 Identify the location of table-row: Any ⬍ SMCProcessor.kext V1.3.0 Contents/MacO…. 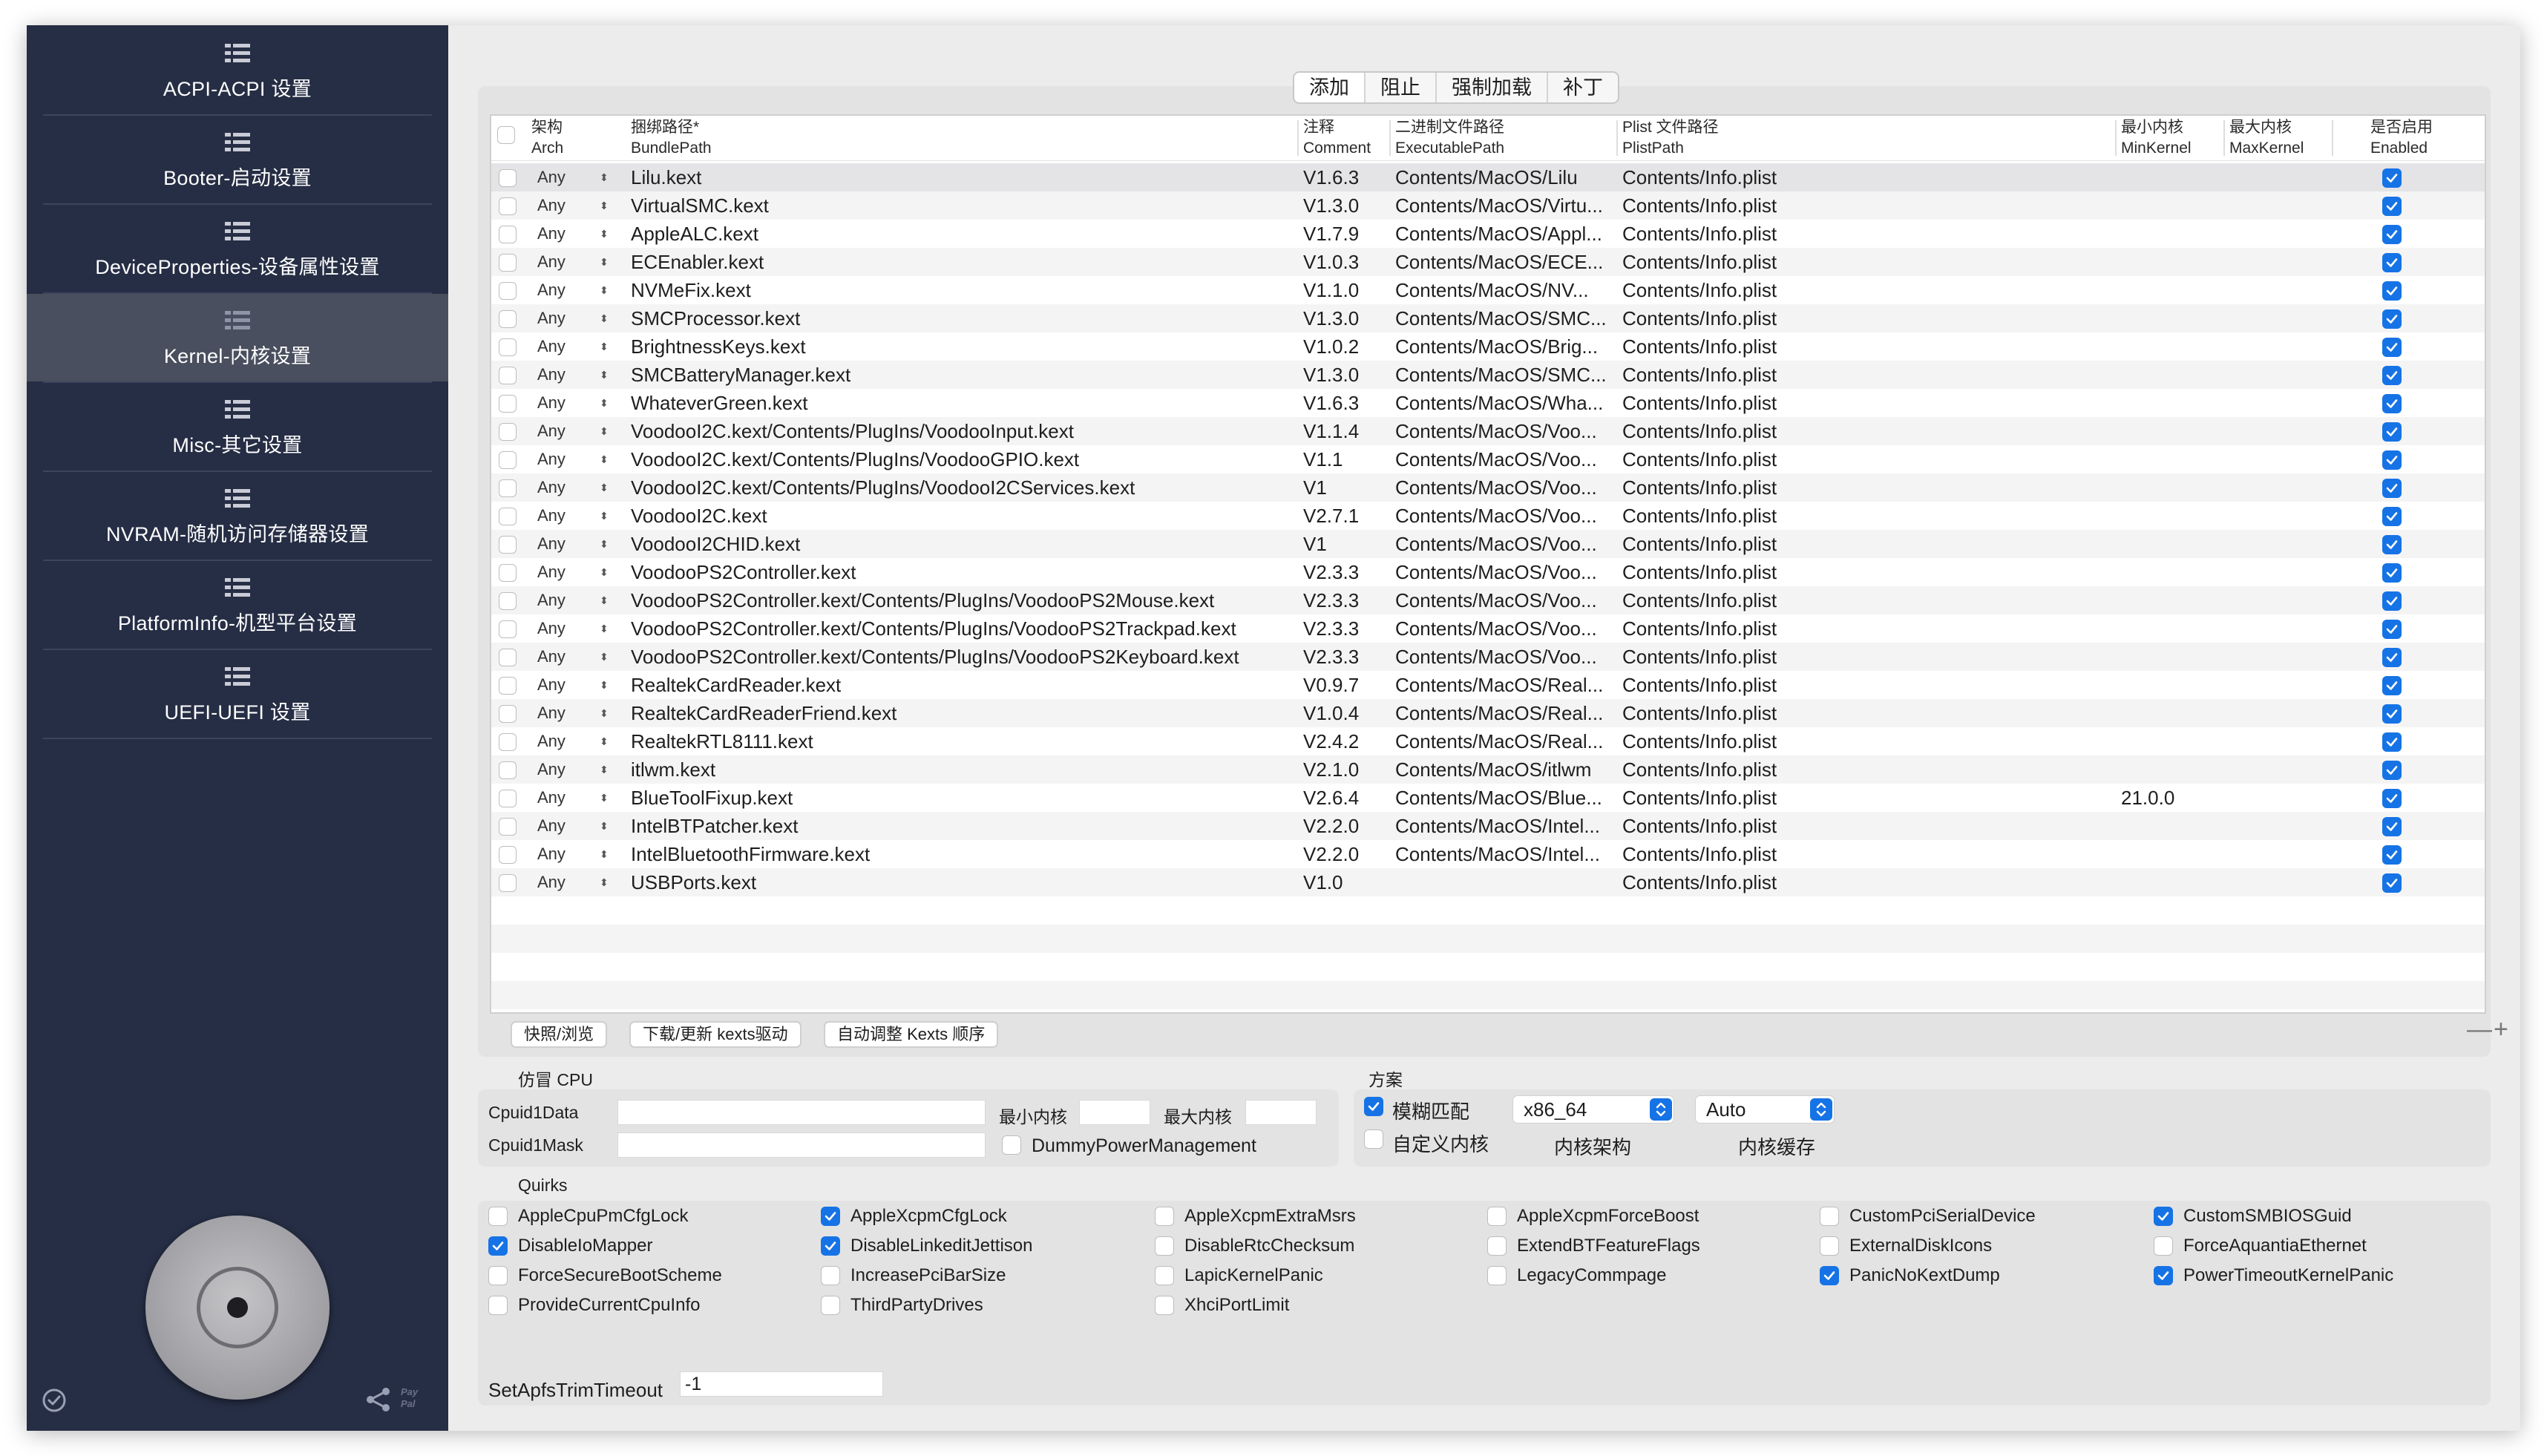
(1488, 318).